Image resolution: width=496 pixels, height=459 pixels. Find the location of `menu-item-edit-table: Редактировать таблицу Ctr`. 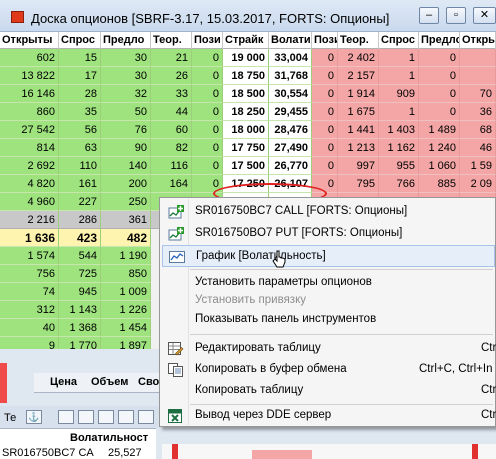

menu-item-edit-table: Редактировать таблицу Ctr is located at coordinates (329, 349).